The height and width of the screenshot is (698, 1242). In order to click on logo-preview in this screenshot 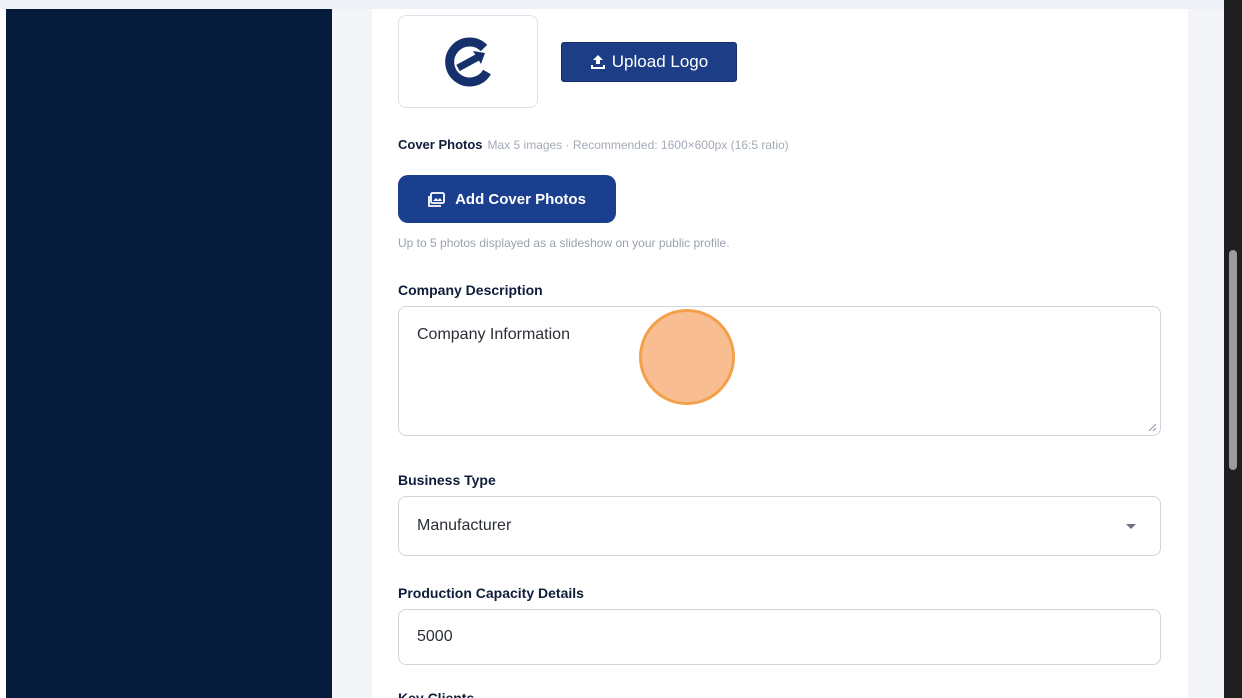, I will do `click(468, 61)`.